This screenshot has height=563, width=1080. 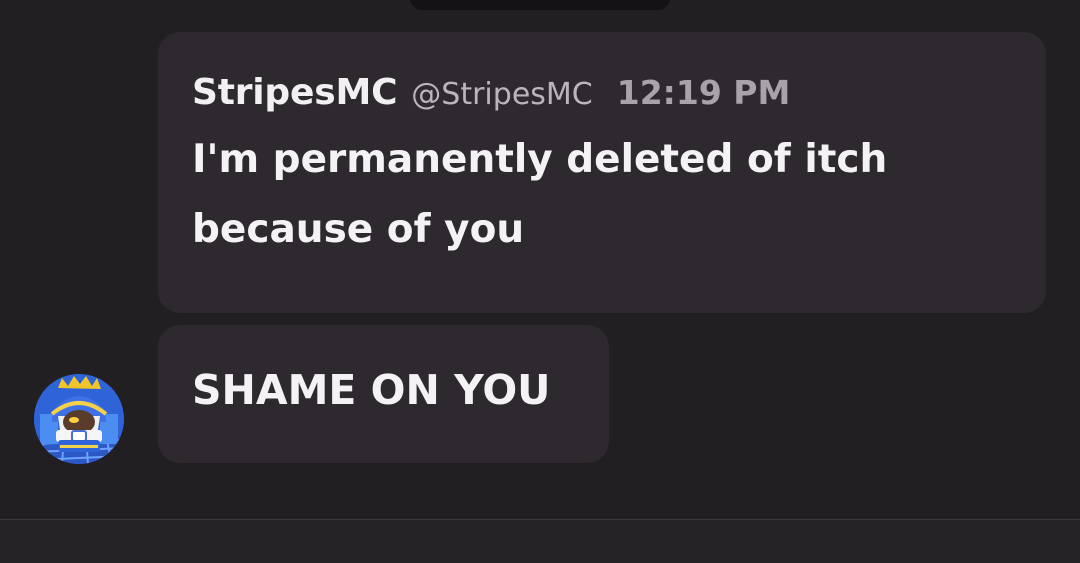 I want to click on bottom-input-bar, so click(x=540, y=541).